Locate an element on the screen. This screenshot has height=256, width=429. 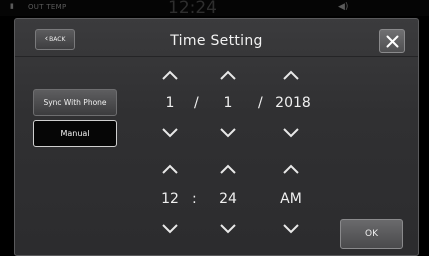
signal-icon: ▮ is located at coordinates (12, 6).